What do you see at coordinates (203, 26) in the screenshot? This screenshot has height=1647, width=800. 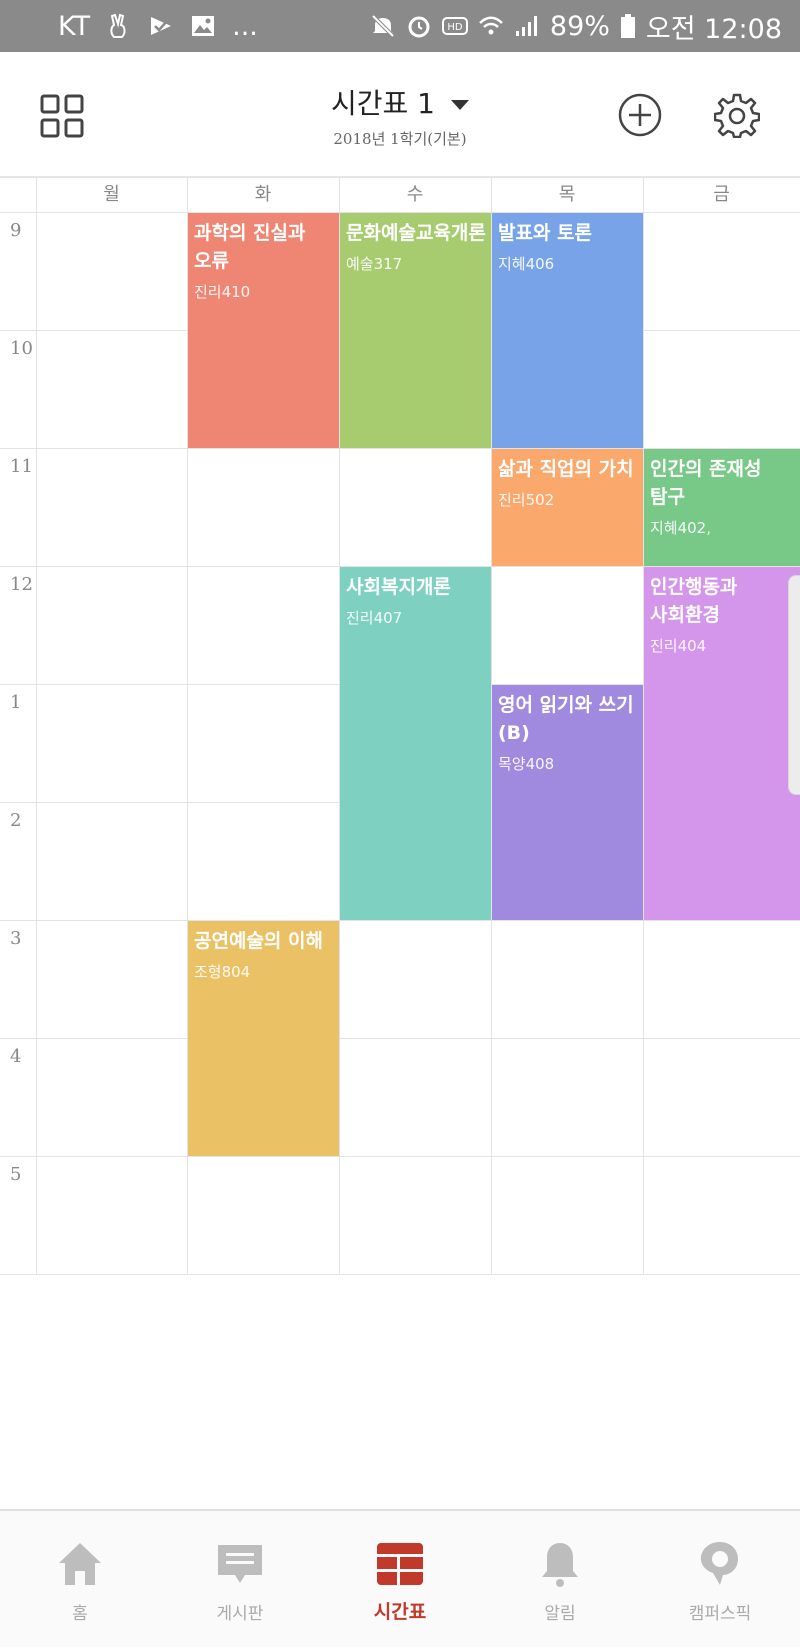 I see `gallery-icon` at bounding box center [203, 26].